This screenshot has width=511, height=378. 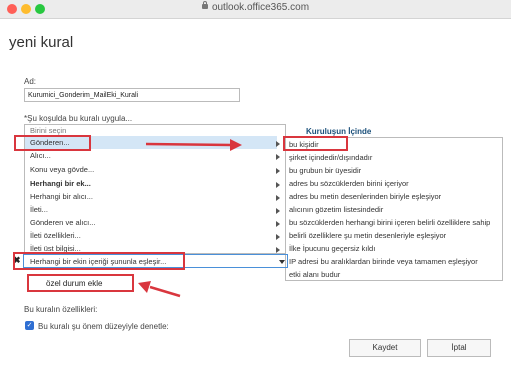 What do you see at coordinates (385, 348) in the screenshot?
I see `save-button: Kaydet` at bounding box center [385, 348].